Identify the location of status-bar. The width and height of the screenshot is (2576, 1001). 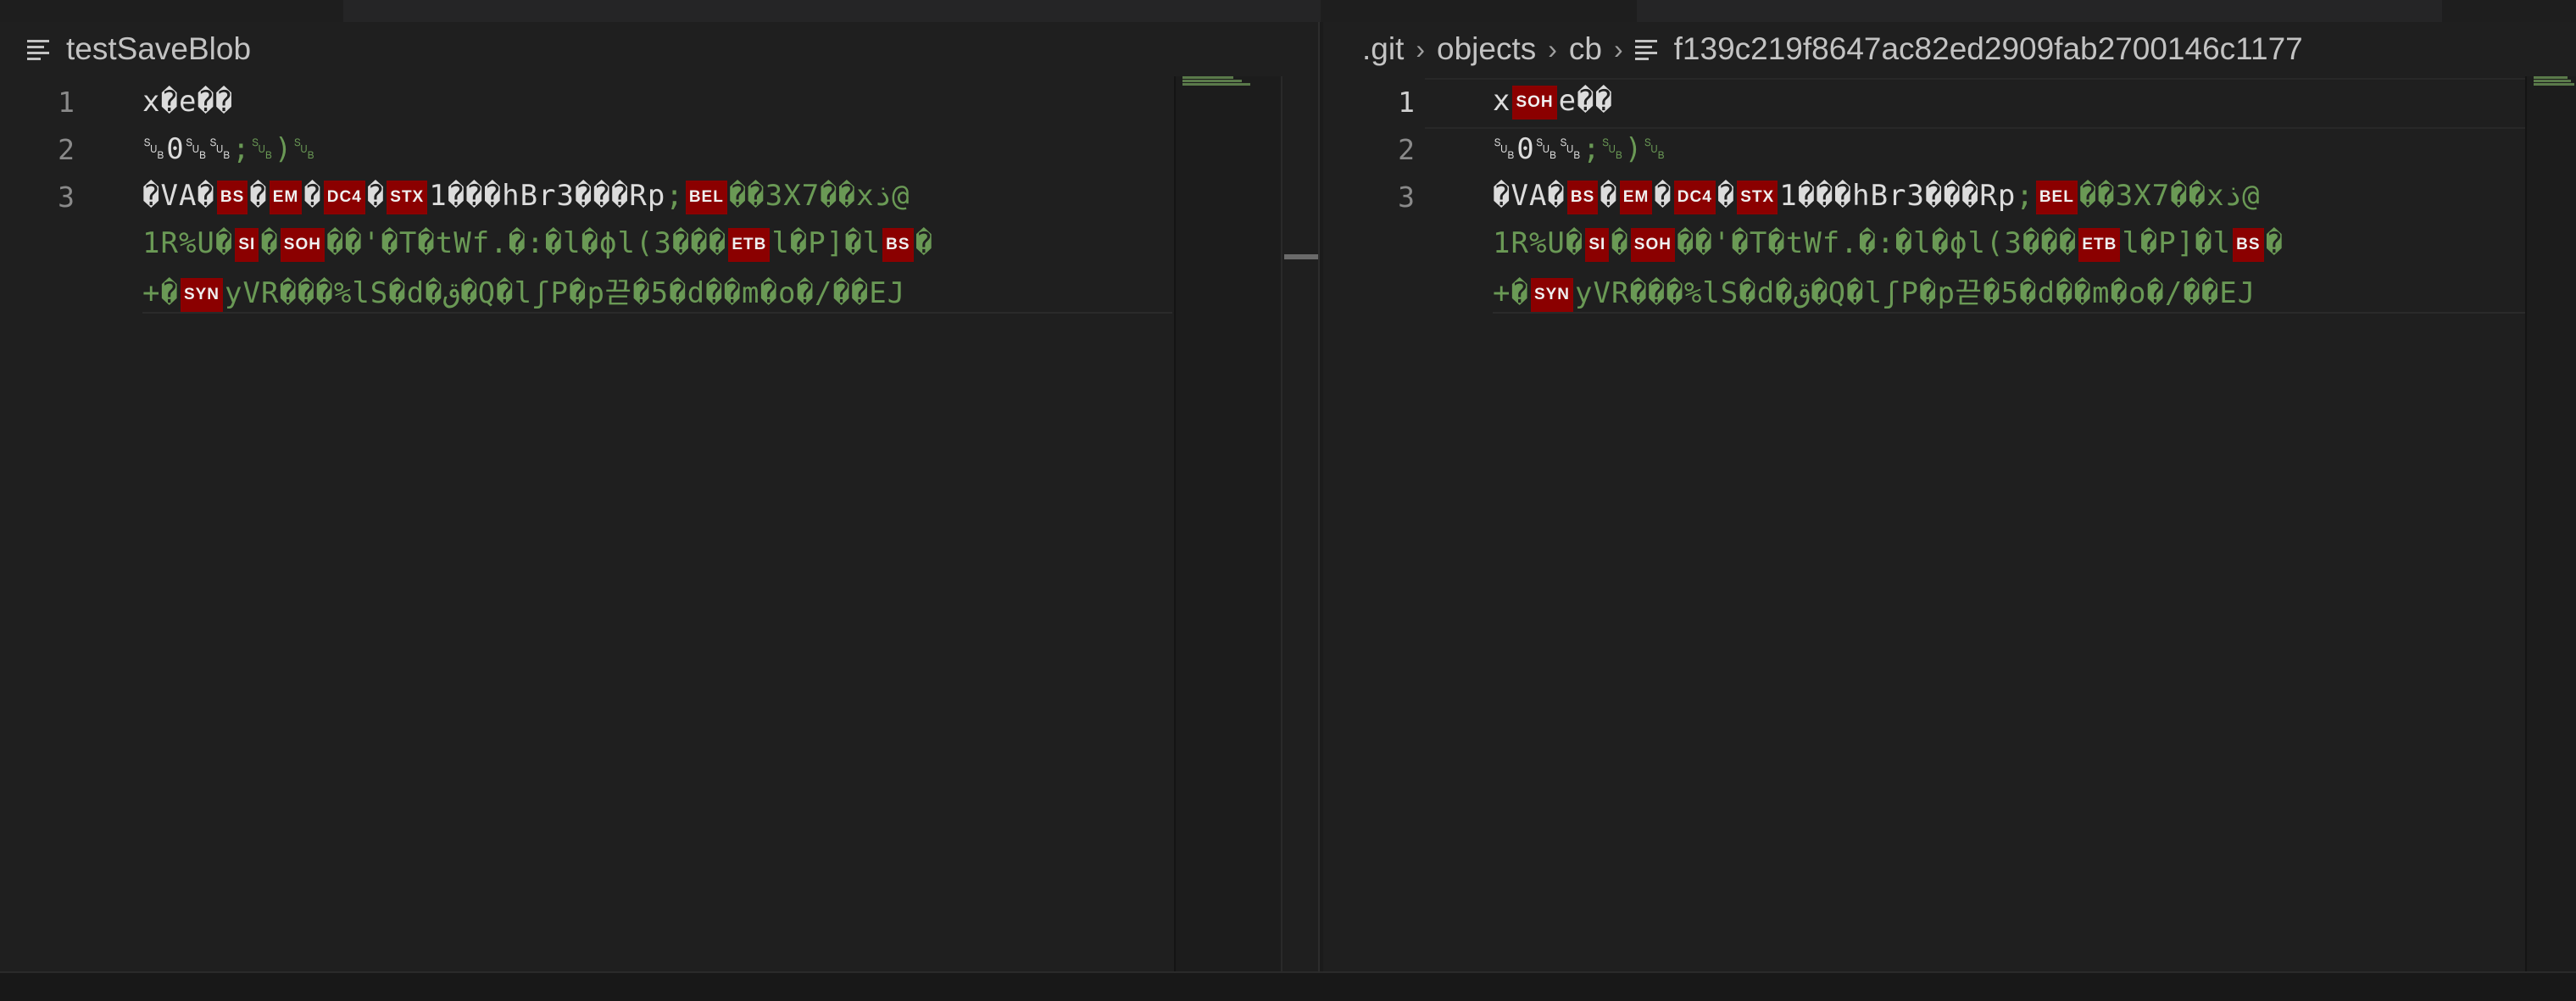
(1288, 986).